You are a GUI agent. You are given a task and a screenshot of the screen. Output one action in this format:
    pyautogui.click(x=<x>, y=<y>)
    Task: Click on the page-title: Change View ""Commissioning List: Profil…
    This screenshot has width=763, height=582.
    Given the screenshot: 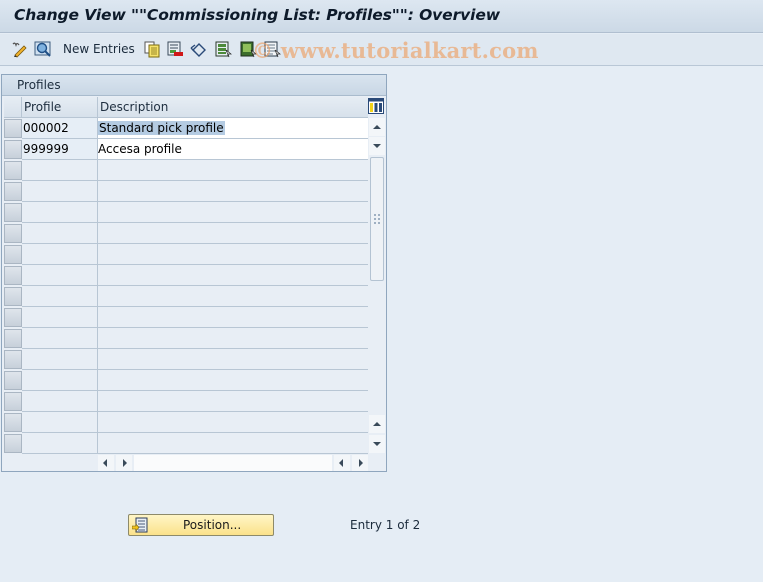 What is the action you would take?
    pyautogui.click(x=257, y=15)
    